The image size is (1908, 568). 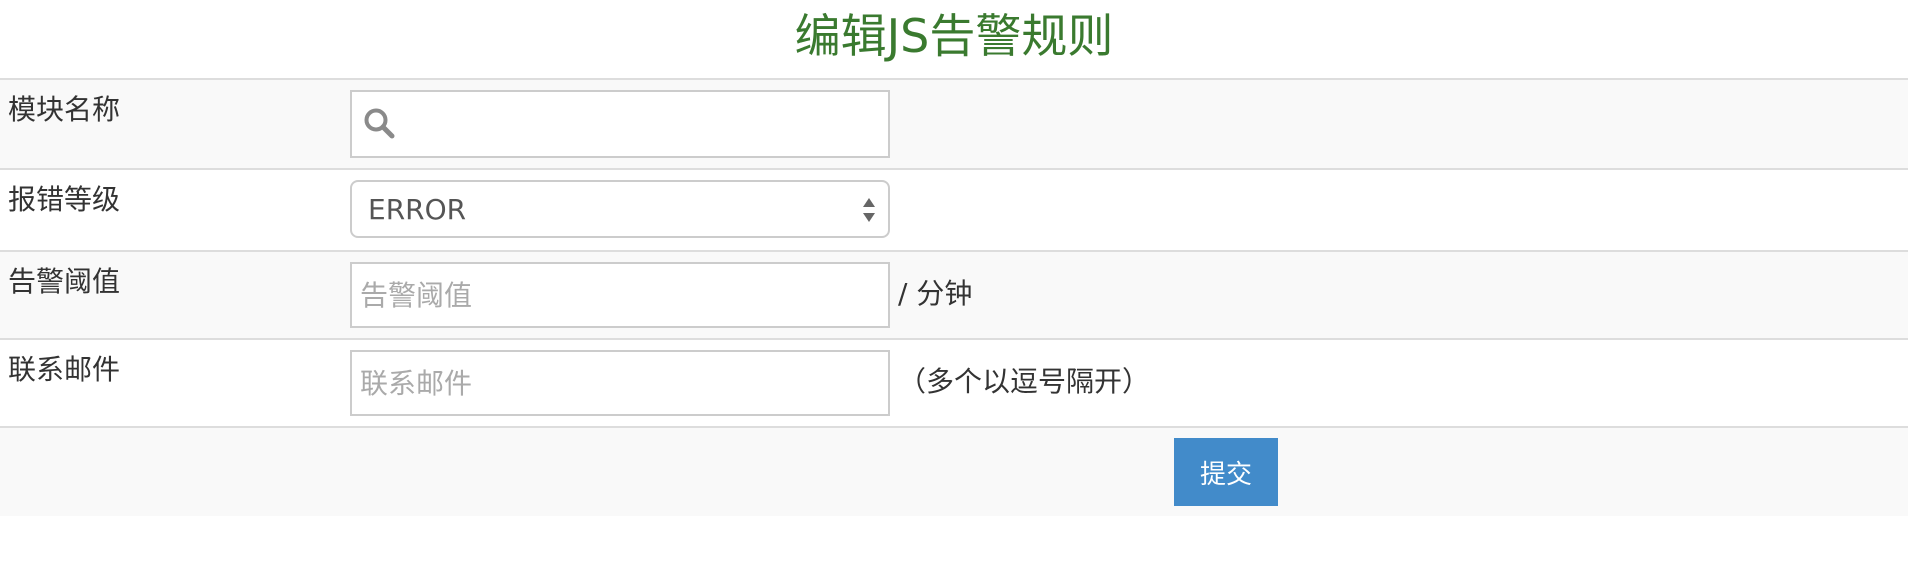 What do you see at coordinates (379, 123) in the screenshot?
I see `search-icon` at bounding box center [379, 123].